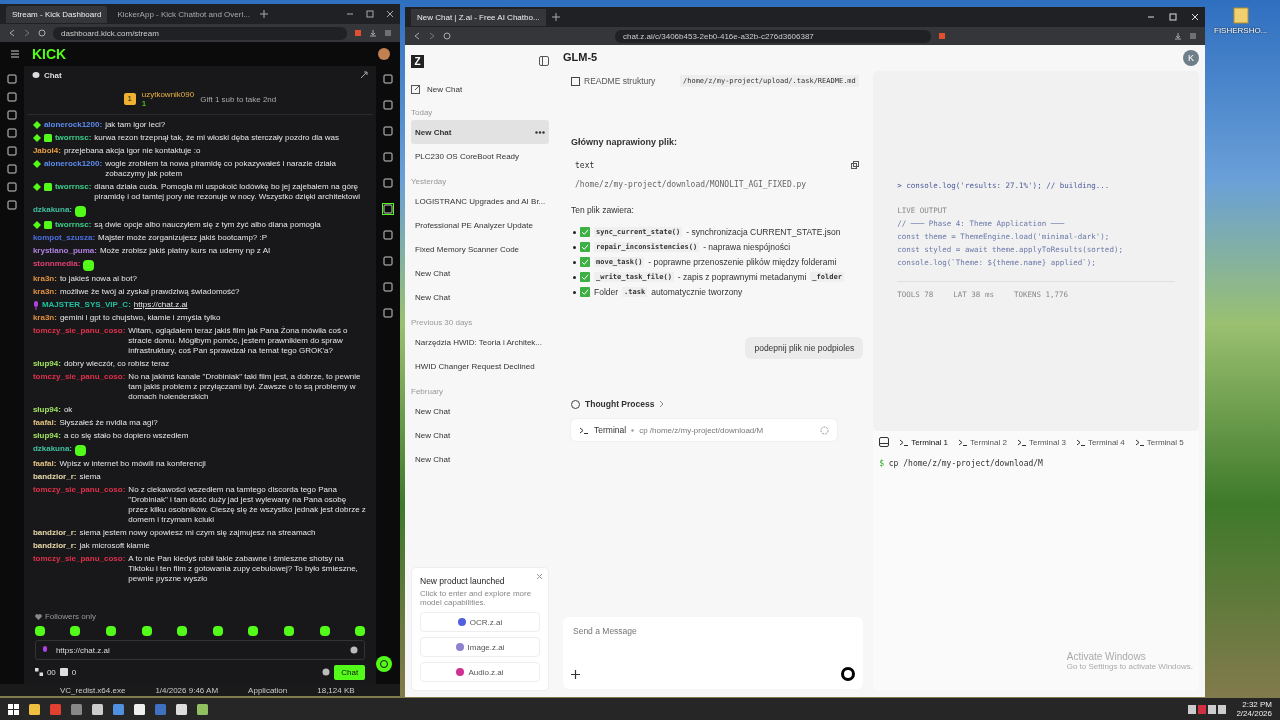  Describe the element at coordinates (364, 75) in the screenshot. I see `popout-icon` at that location.